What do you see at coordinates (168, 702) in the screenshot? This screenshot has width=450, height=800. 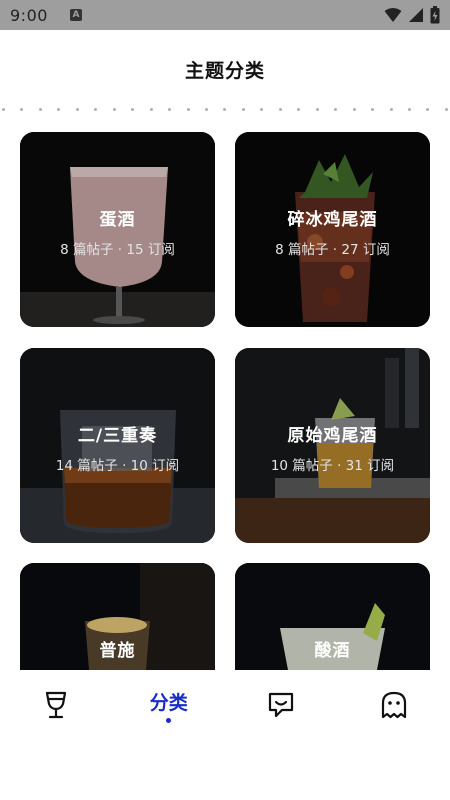 I see `nav-label-categories: 分类` at bounding box center [168, 702].